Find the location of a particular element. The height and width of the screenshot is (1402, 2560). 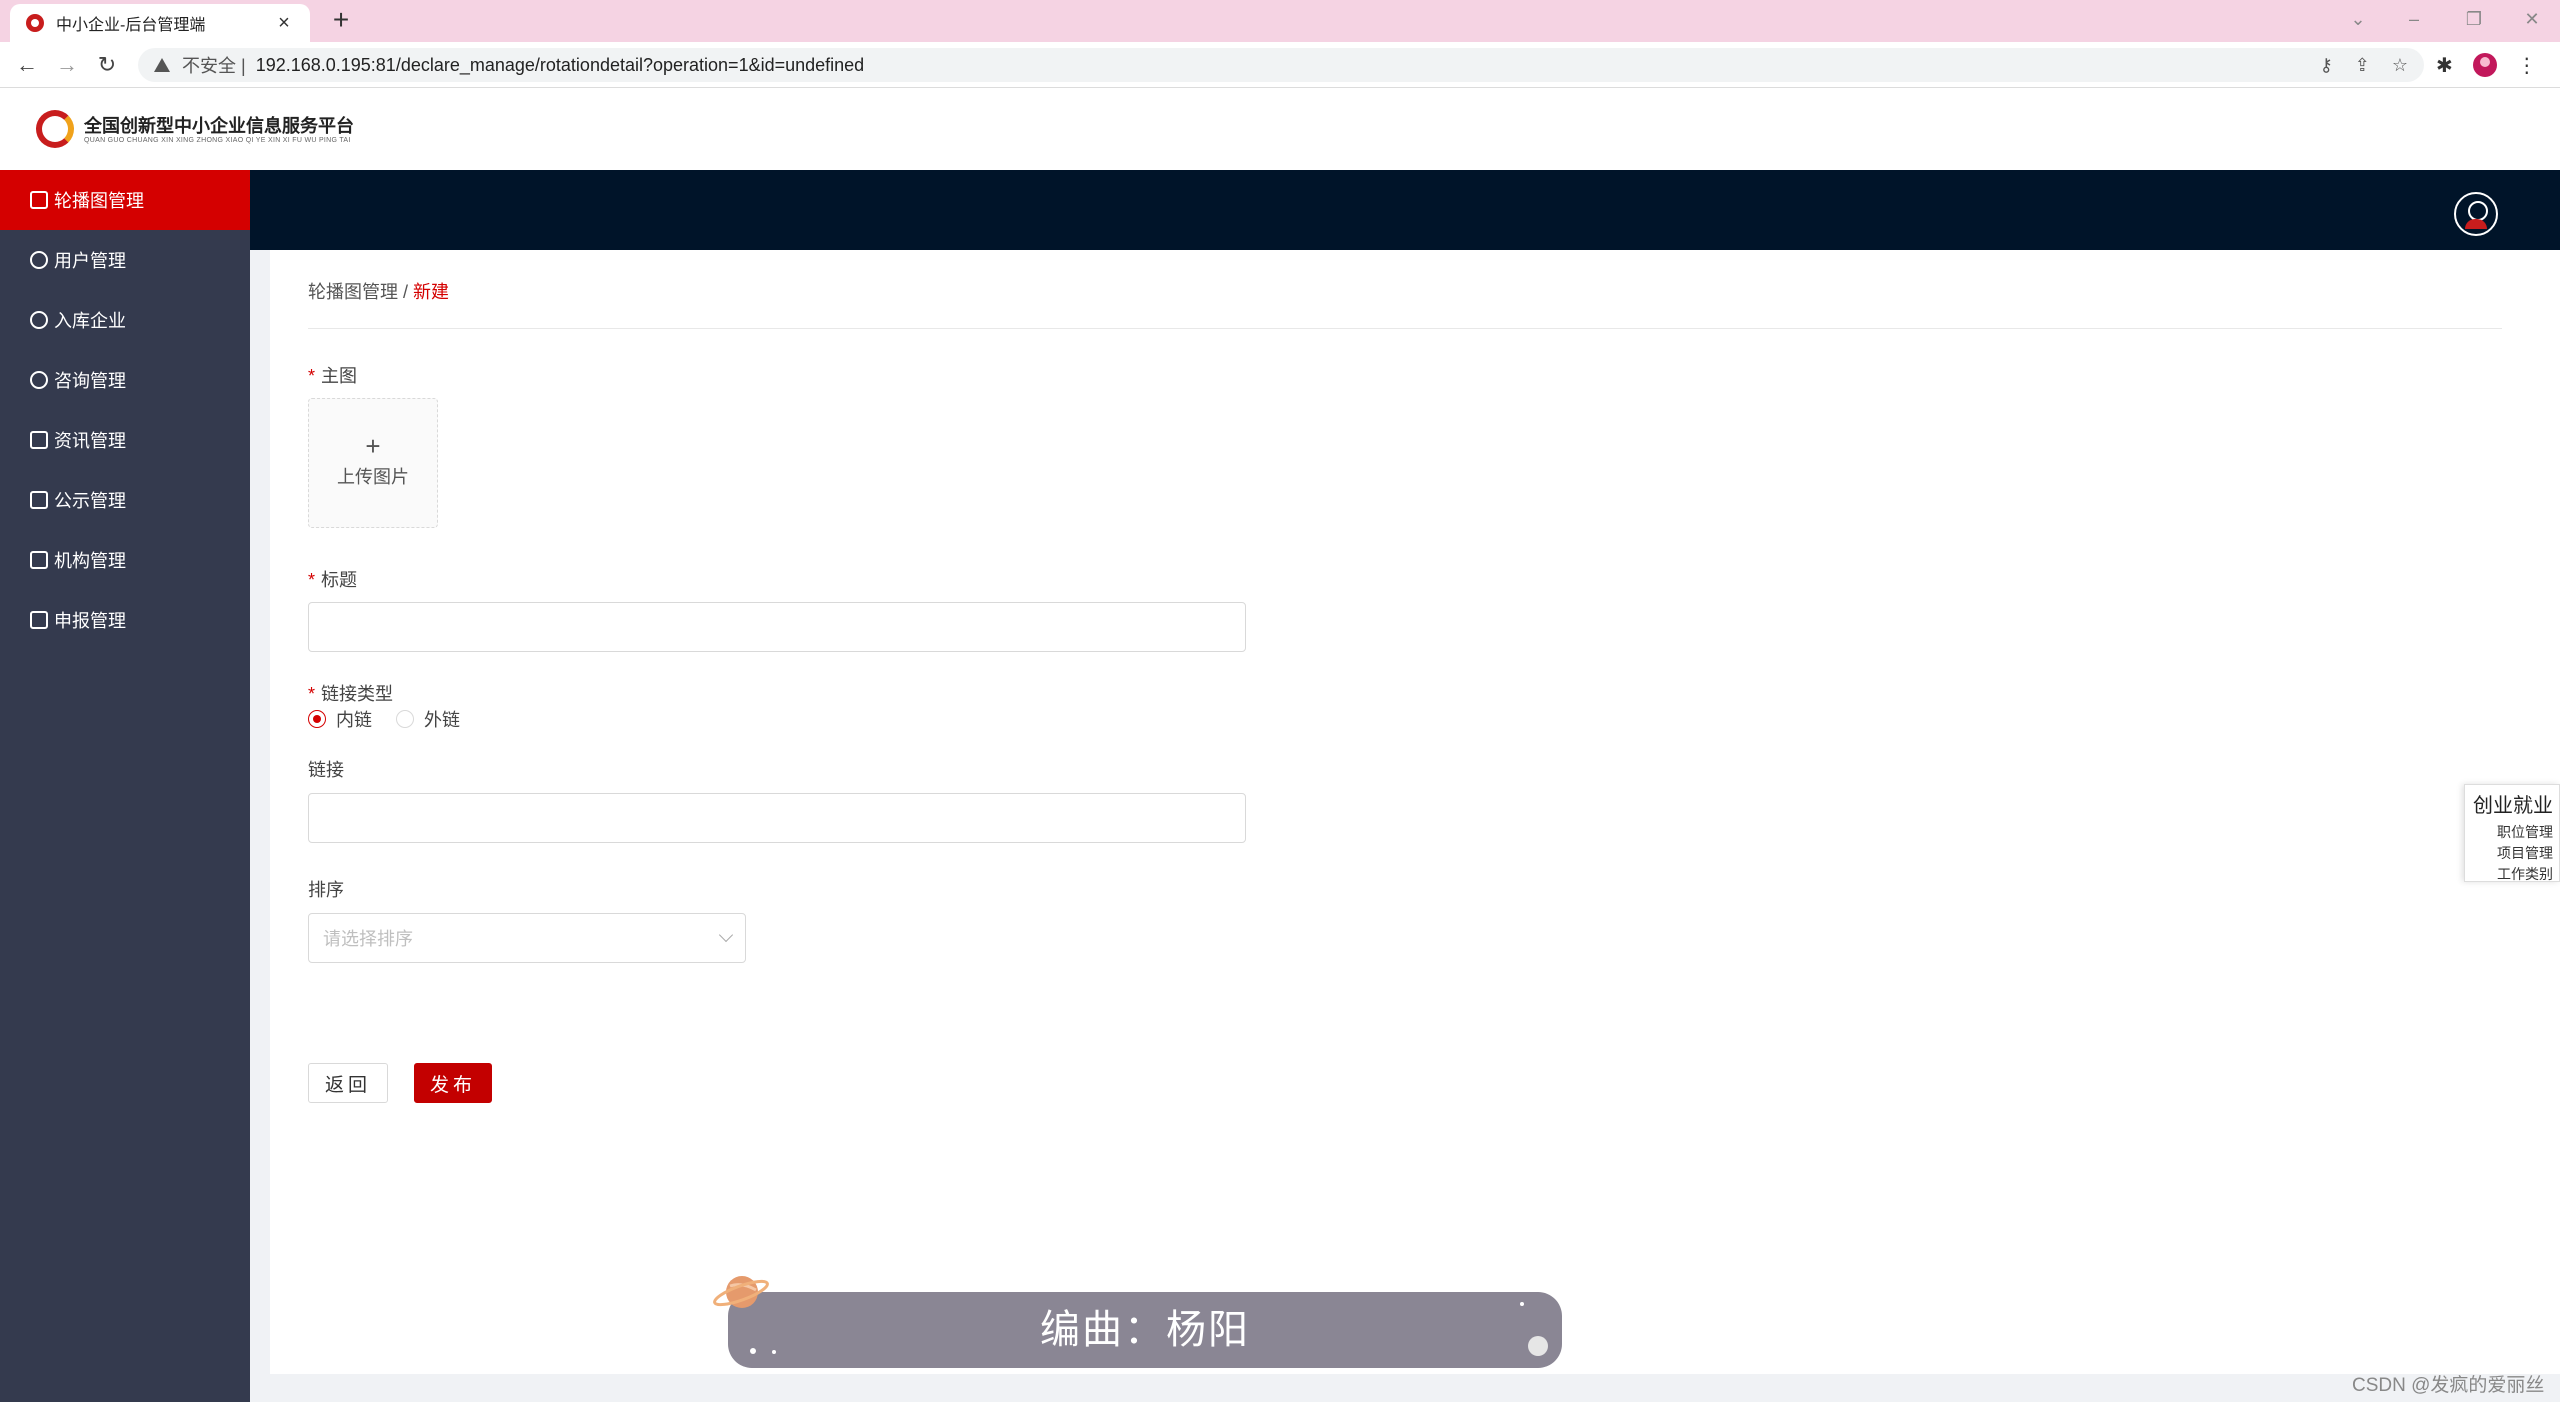

floating-menu-panel: 创业就业 职位管理 项目管理 工作类别 is located at coordinates (2512, 833).